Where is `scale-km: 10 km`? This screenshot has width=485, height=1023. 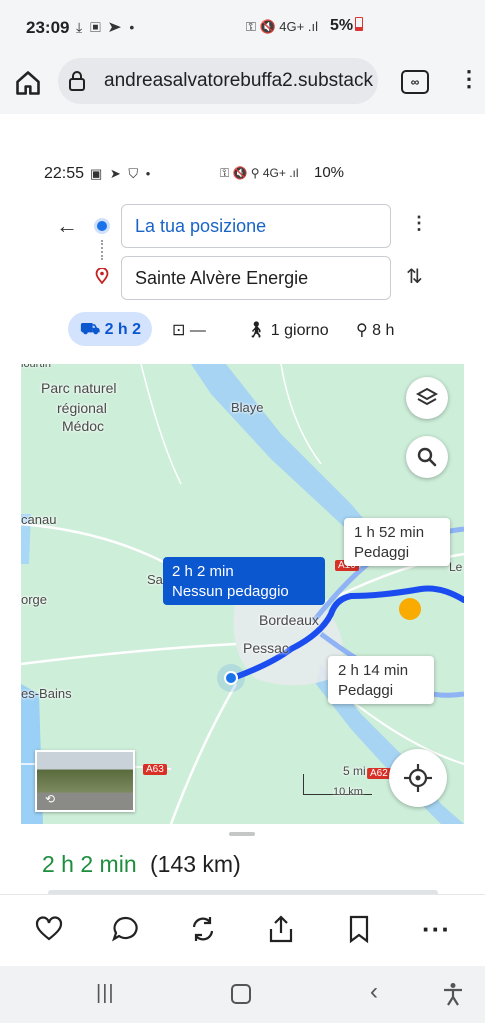
scale-km: 10 km is located at coordinates (348, 792).